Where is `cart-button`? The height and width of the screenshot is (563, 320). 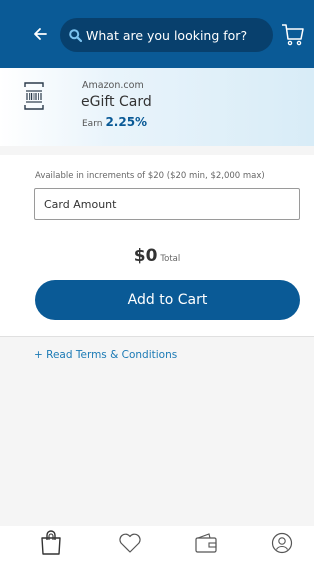 cart-button is located at coordinates (293, 35).